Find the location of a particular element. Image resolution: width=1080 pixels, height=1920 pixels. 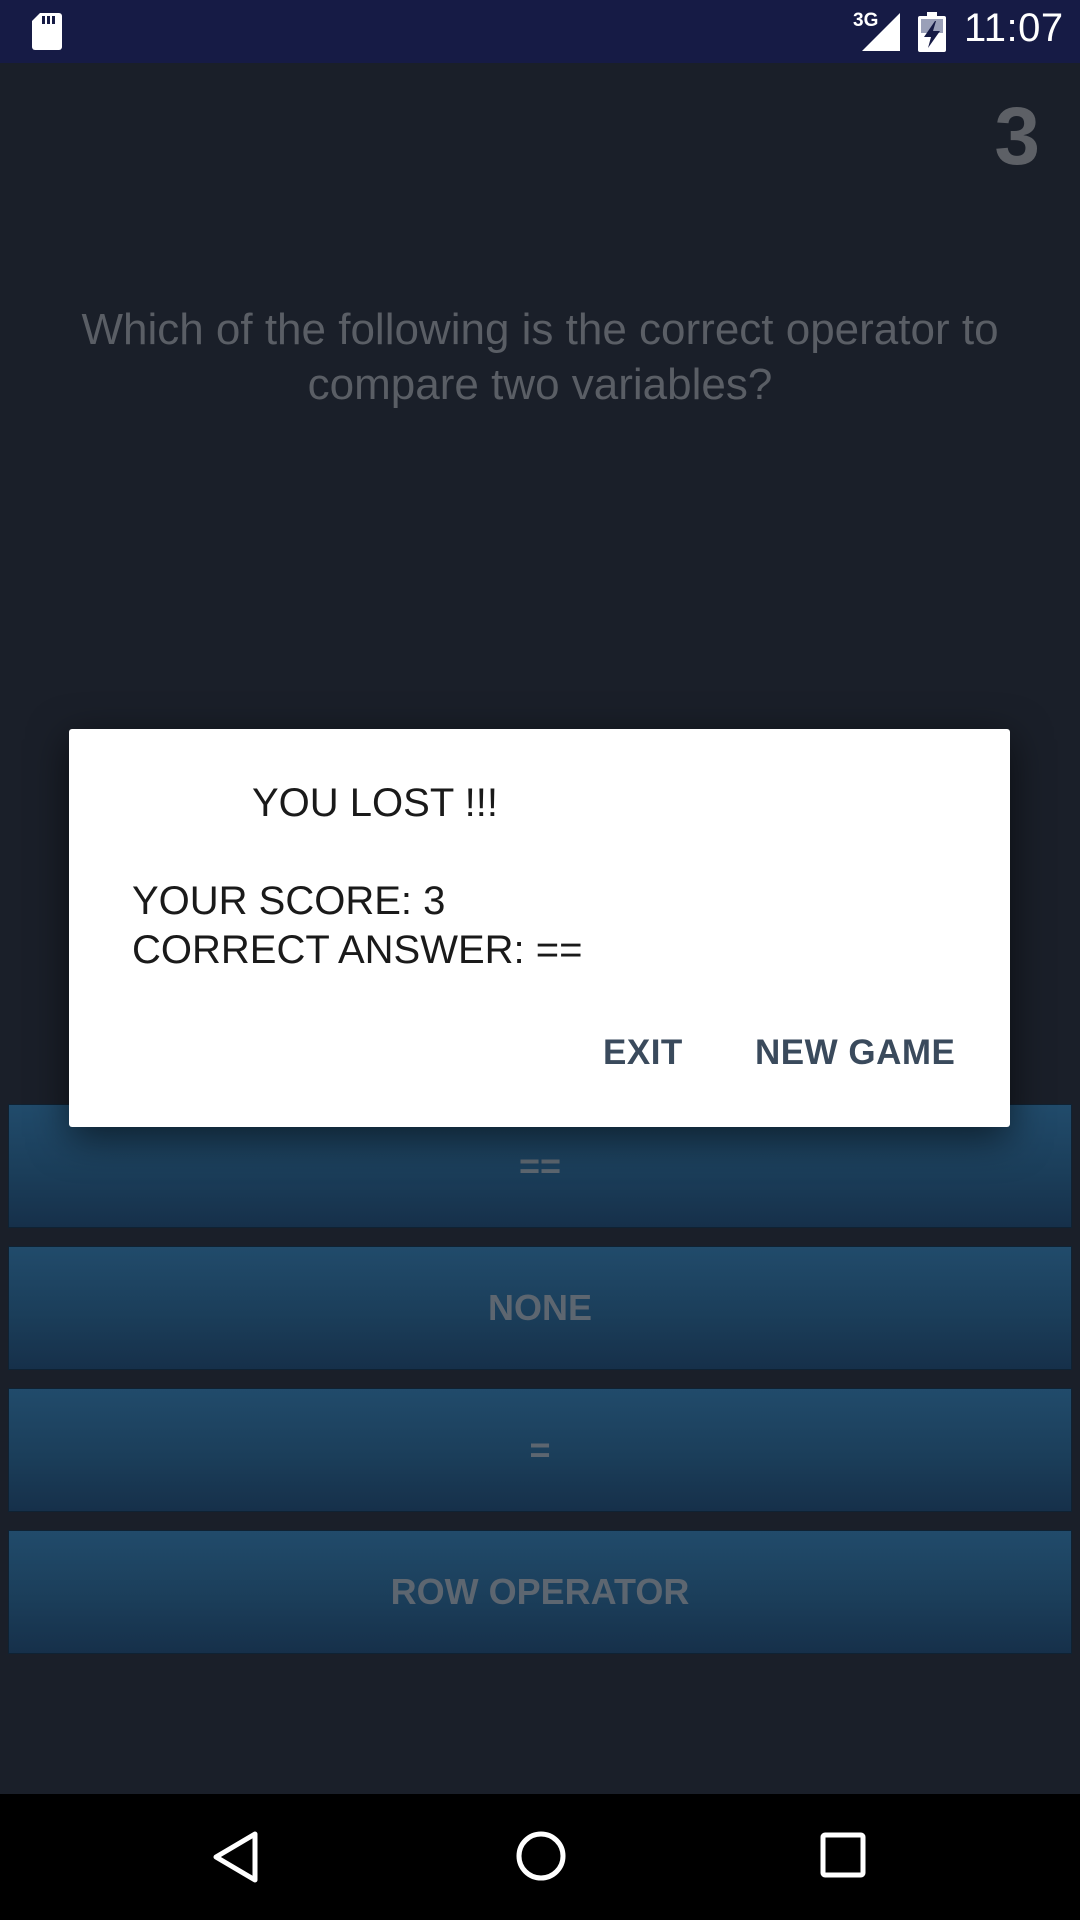

signal-icon is located at coordinates (881, 32).